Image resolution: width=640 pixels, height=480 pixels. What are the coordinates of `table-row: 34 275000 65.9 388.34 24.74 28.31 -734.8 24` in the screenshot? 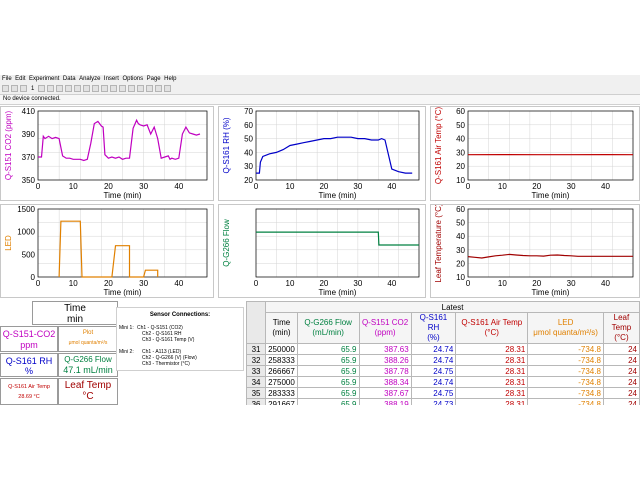 It's located at (443, 382).